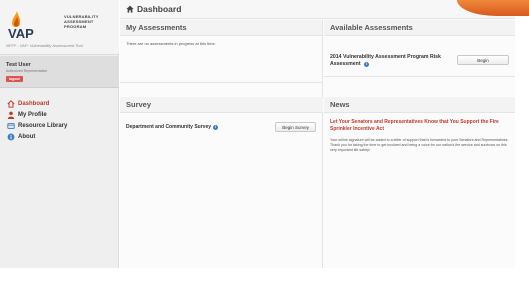 Image resolution: width=529 pixels, height=291 pixels. Describe the element at coordinates (21, 33) in the screenshot. I see `logo-letters: VAP` at that location.